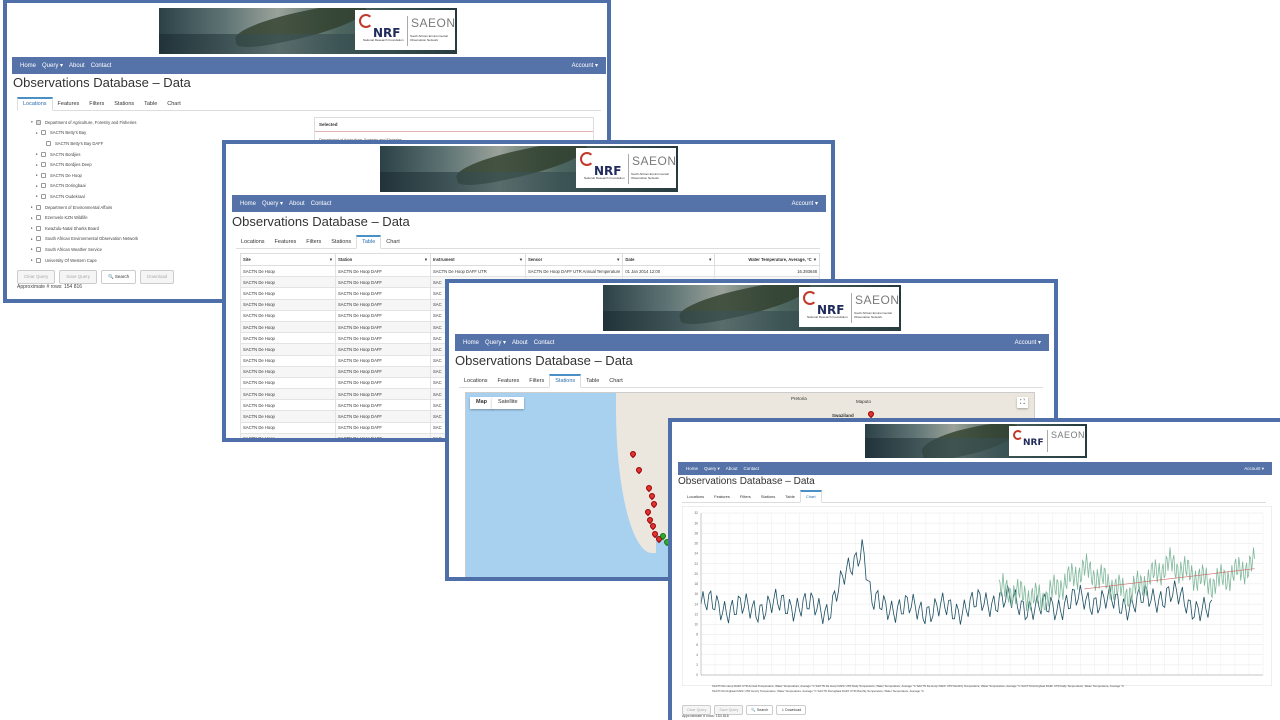 The height and width of the screenshot is (720, 1280). I want to click on col-station: Station ▼, so click(383, 259).